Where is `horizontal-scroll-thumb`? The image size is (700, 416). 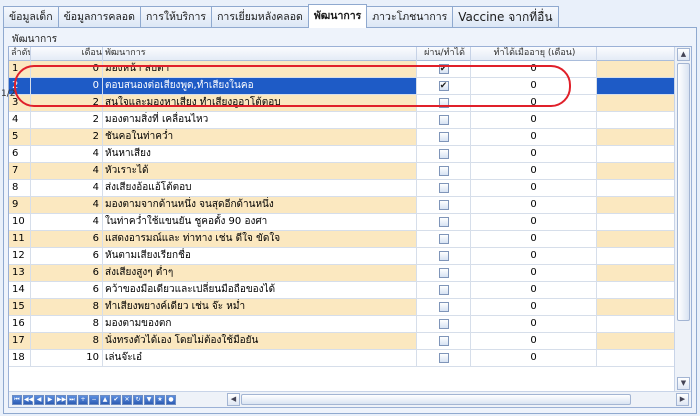
horizontal-scroll-thumb is located at coordinates (436, 399).